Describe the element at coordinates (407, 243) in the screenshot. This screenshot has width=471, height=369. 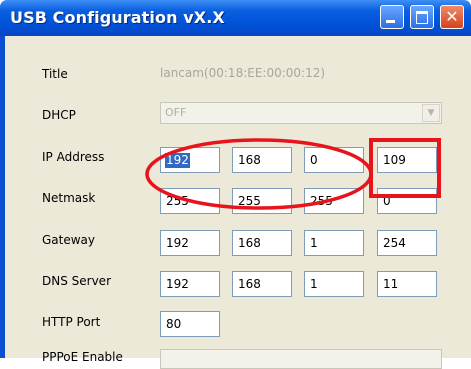
I see `gateway-octet-4-field: 254` at that location.